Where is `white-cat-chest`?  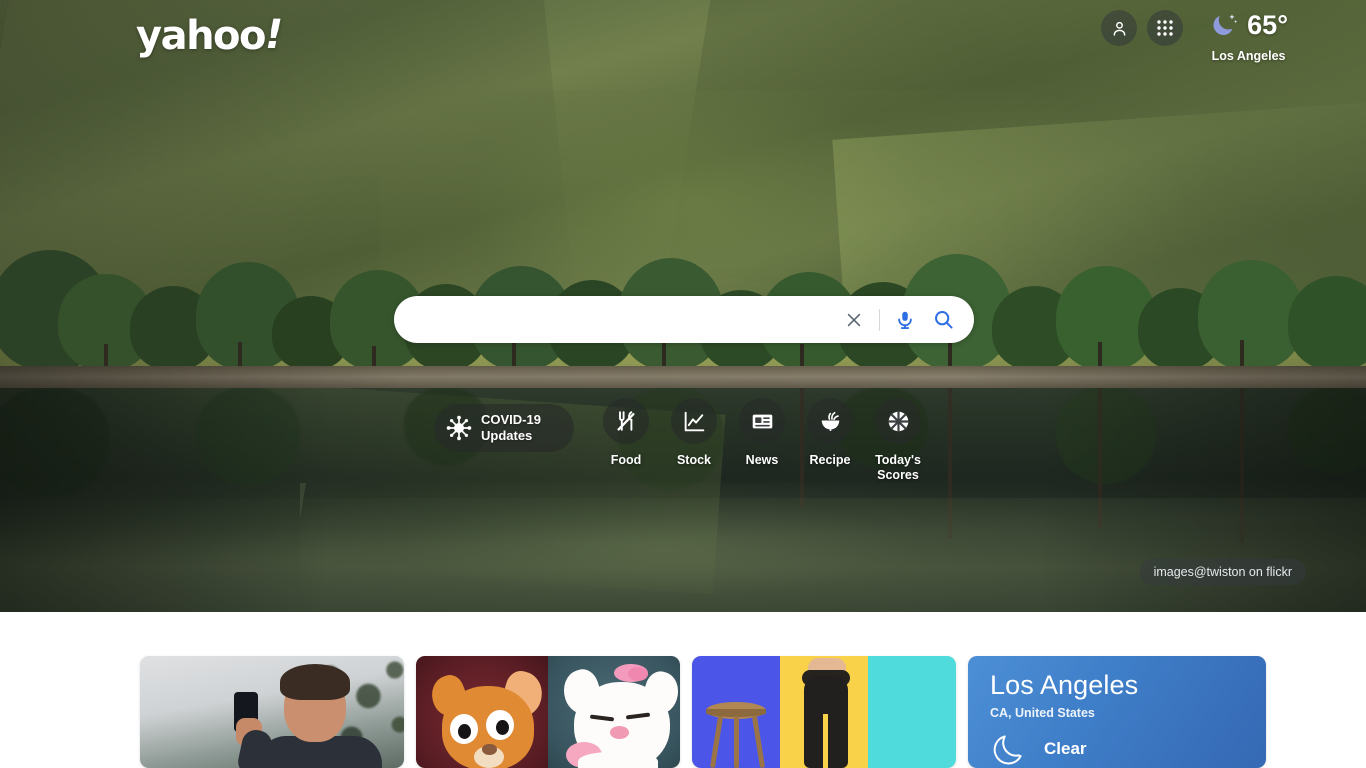
white-cat-chest is located at coordinates (618, 760).